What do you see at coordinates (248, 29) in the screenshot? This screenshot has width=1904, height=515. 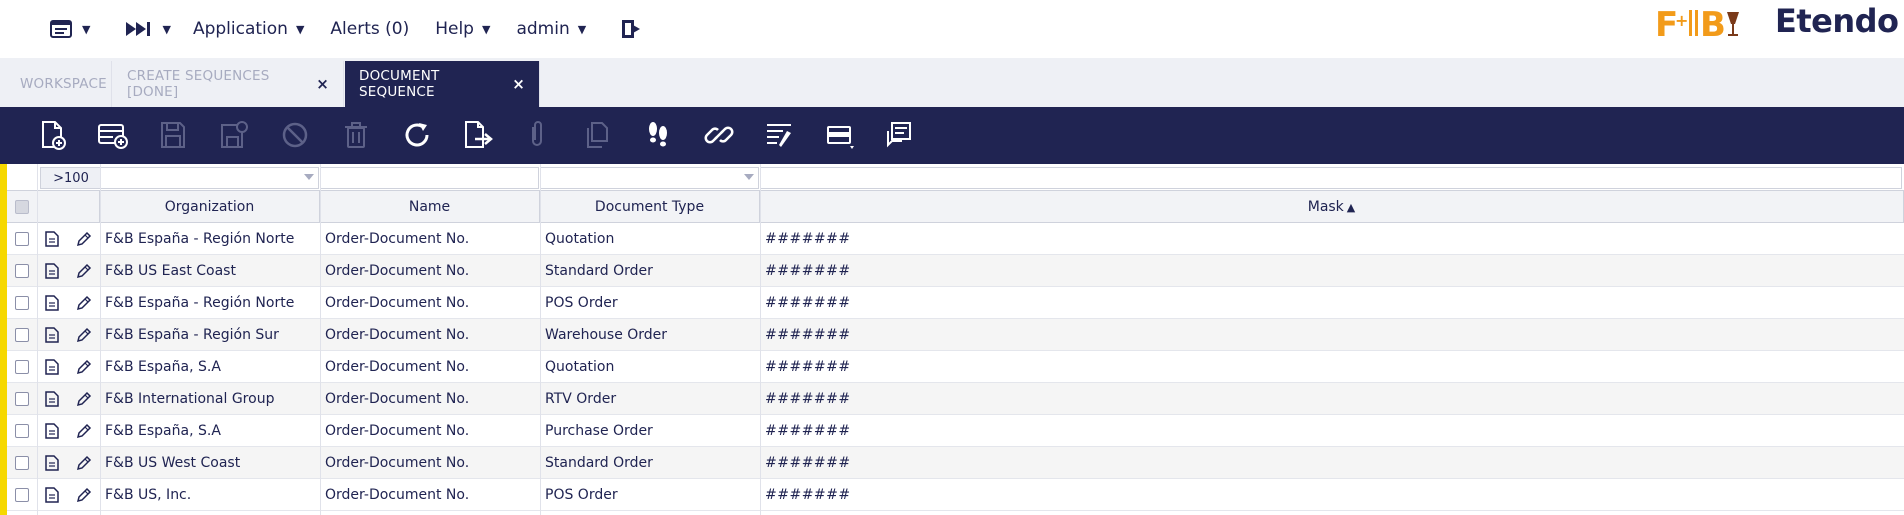 I see `application-menu: Application ▼` at bounding box center [248, 29].